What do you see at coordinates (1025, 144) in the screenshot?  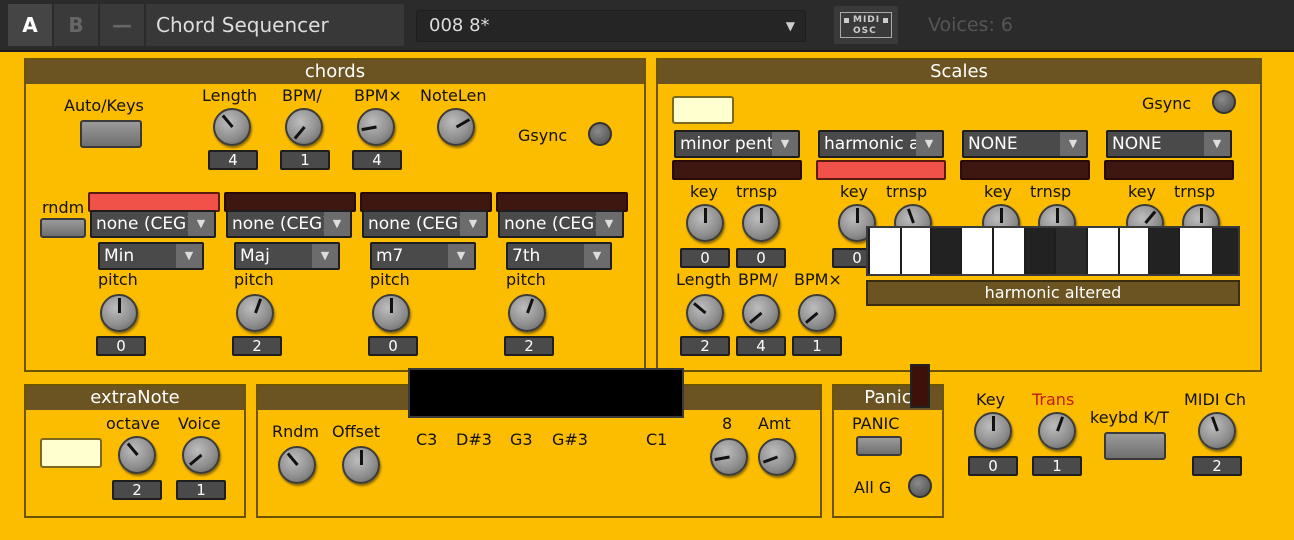 I see `scale-select-3: NONE ▼` at bounding box center [1025, 144].